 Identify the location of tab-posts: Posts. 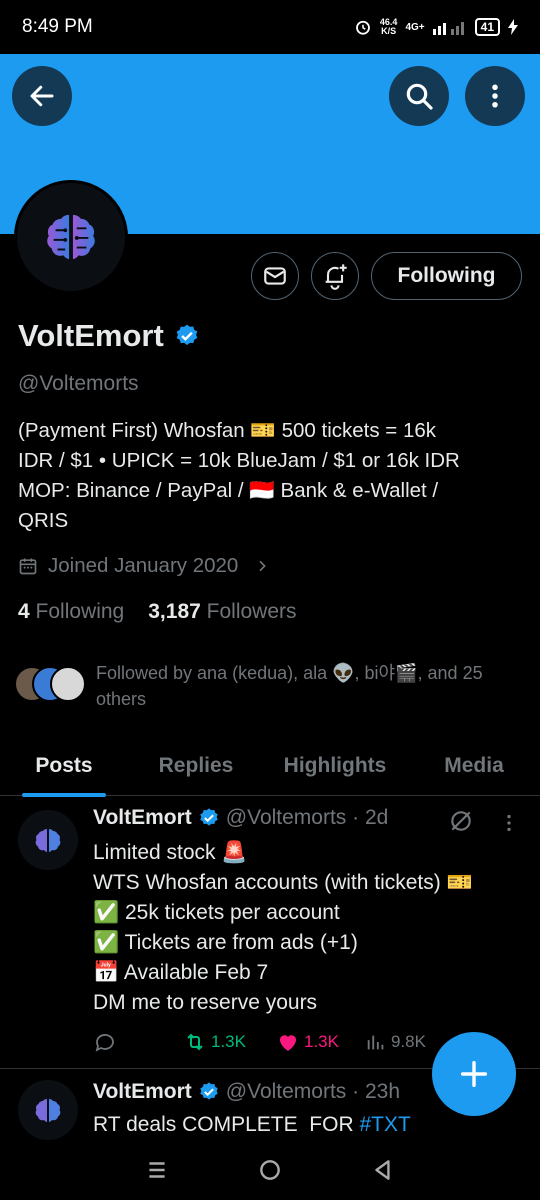
(64, 766).